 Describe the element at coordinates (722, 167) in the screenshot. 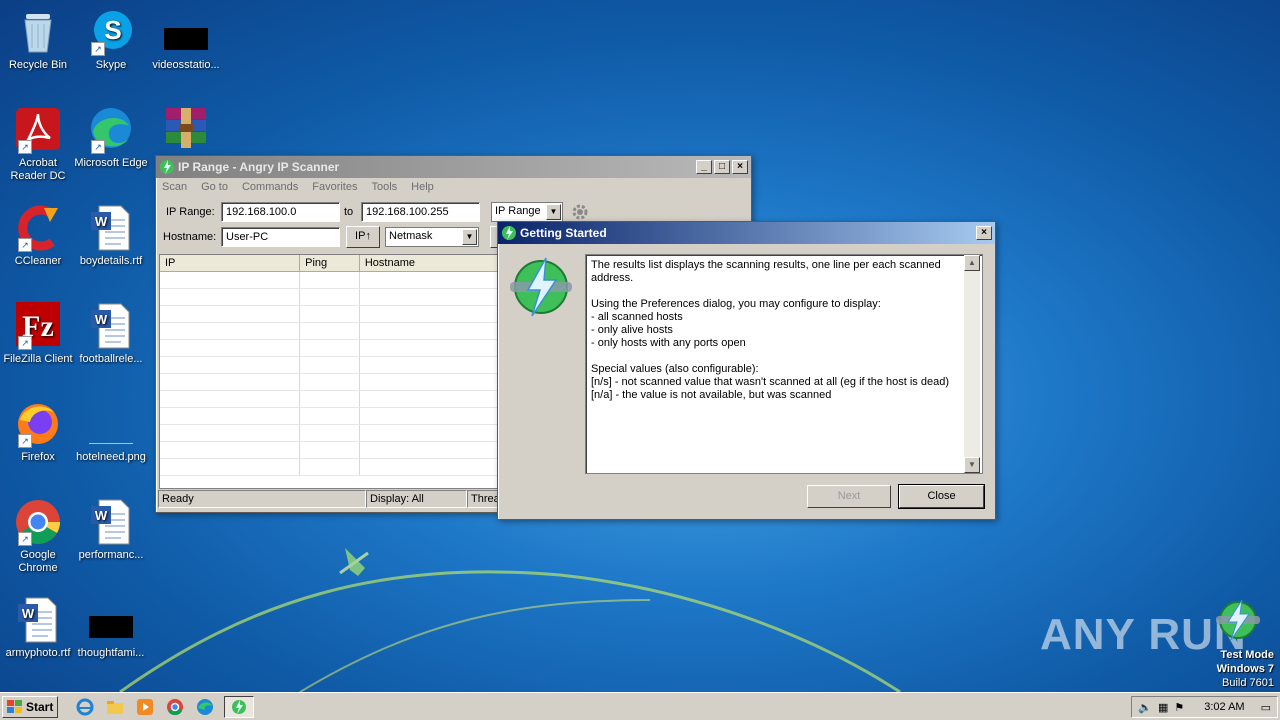

I see `maximize-button: □` at that location.